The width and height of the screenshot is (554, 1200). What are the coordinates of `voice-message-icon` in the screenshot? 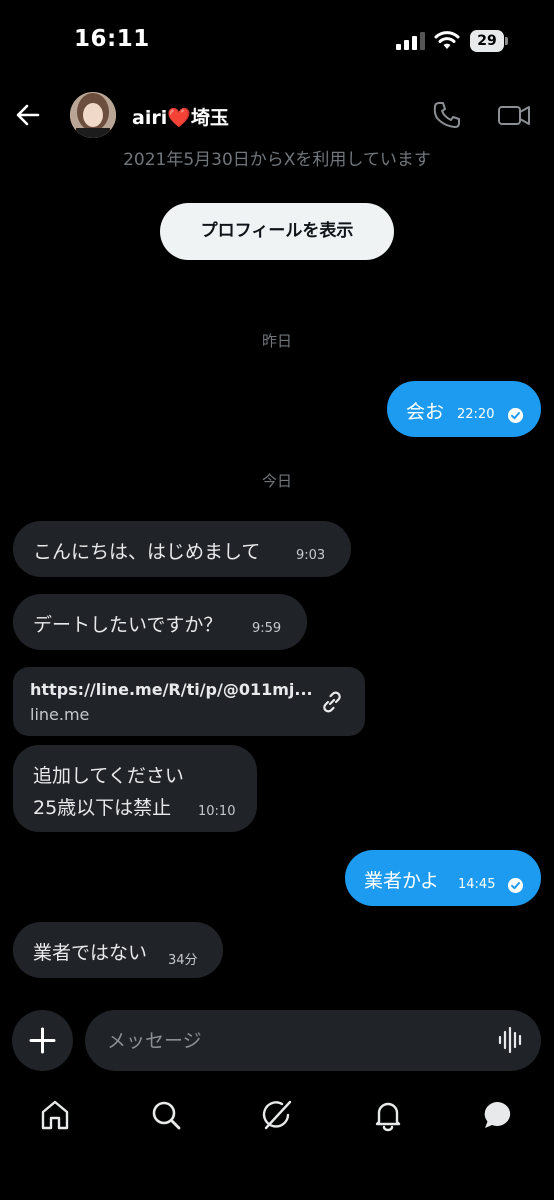 It's located at (511, 1040).